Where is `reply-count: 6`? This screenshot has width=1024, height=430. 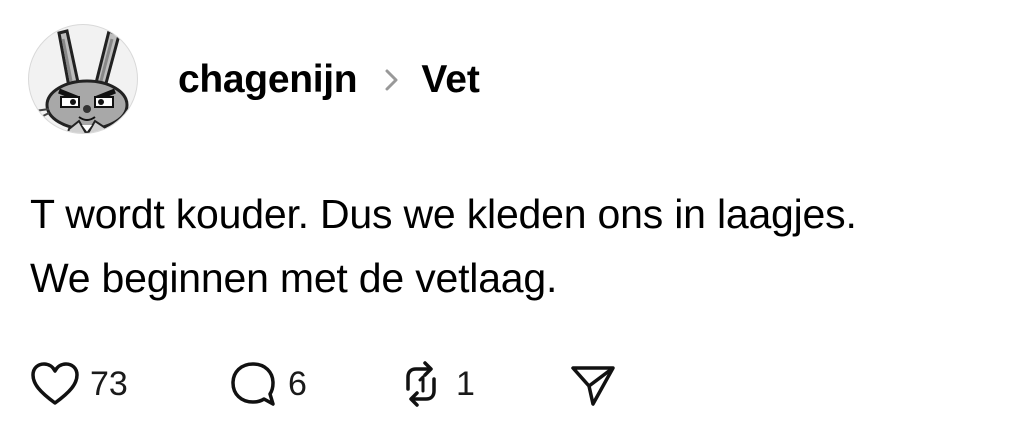
reply-count: 6 is located at coordinates (297, 383).